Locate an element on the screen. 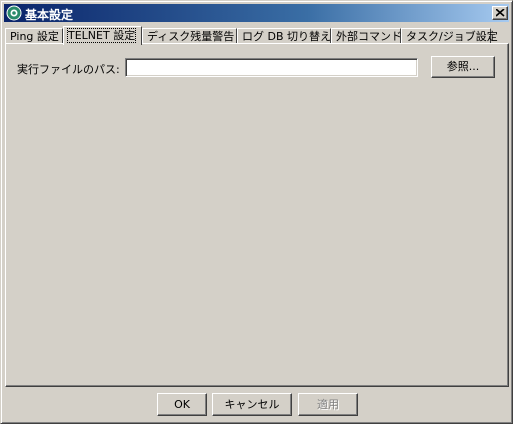 The image size is (513, 424). tab-label: TELNET 設定 is located at coordinates (101, 35).